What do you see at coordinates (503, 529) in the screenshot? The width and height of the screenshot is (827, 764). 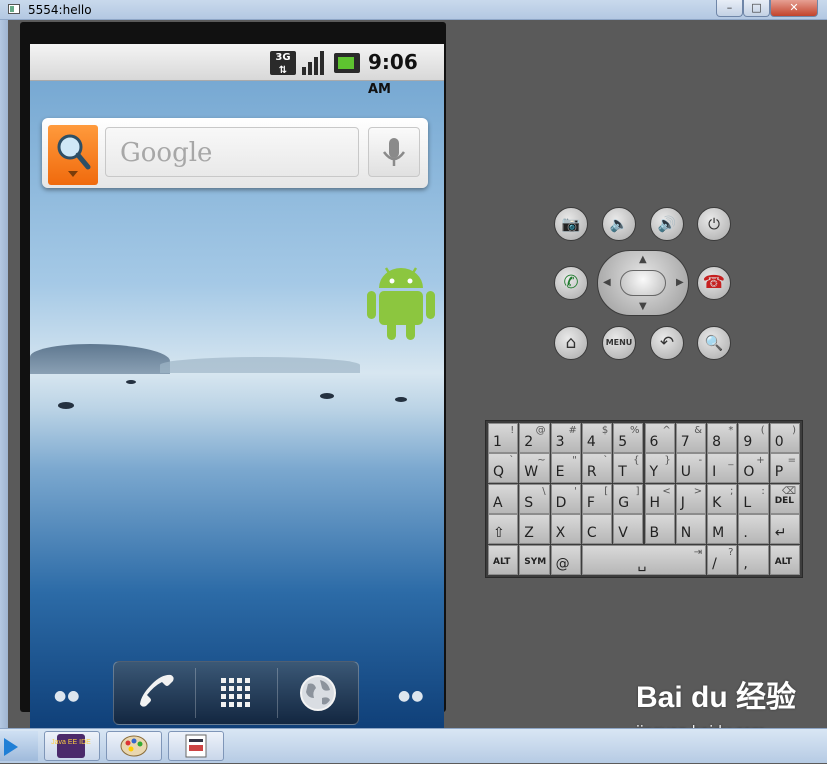 I see `key-3-0: ⇧` at bounding box center [503, 529].